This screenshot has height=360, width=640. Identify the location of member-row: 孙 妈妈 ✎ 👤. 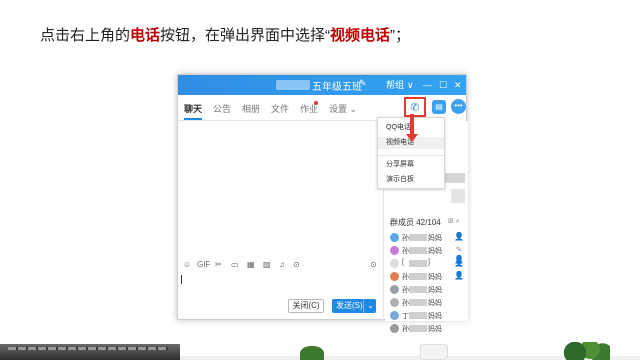
(428, 254).